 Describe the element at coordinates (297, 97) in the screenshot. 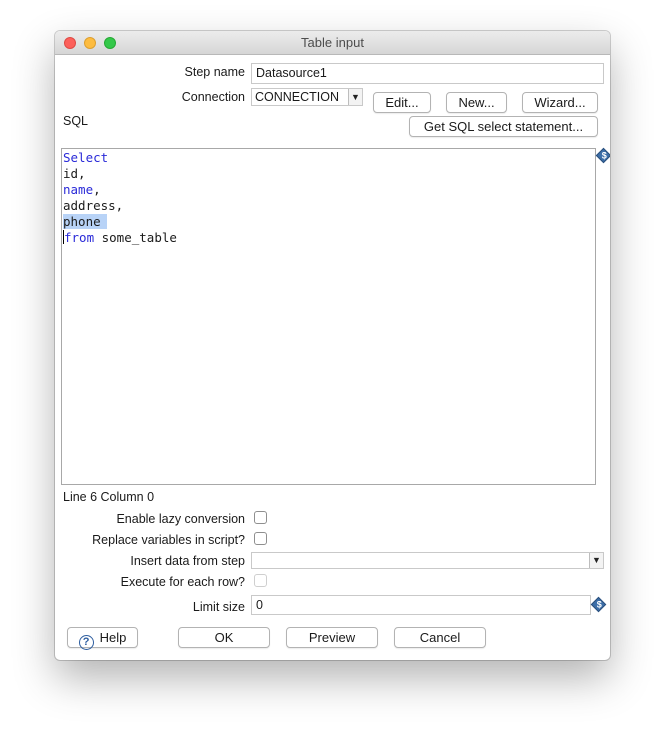

I see `connection-value: CONNECTION` at that location.